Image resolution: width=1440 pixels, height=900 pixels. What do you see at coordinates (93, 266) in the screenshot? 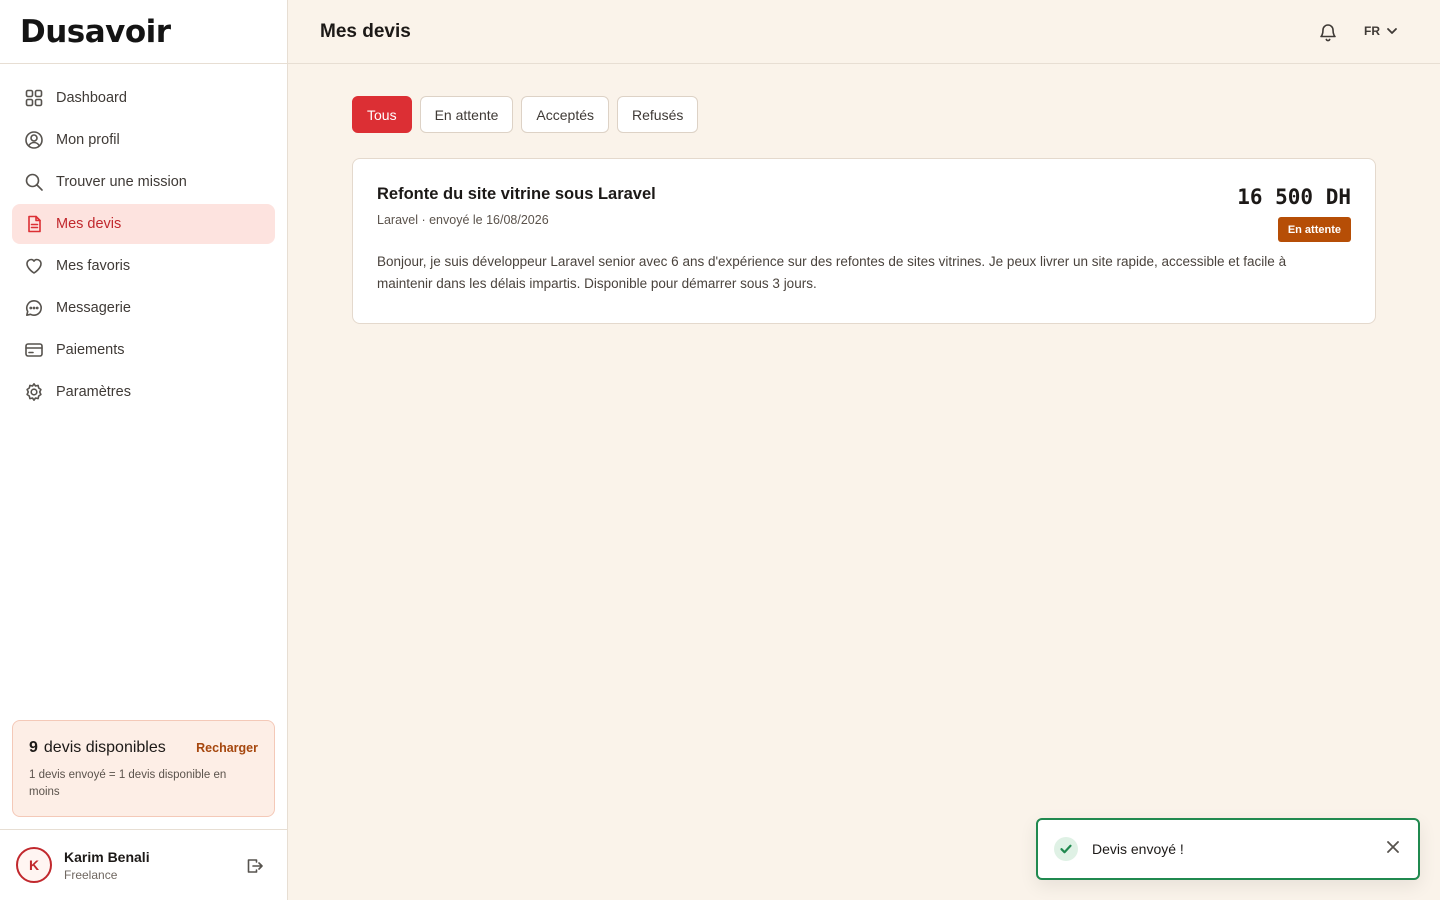
I see `sidebar-item-label: Mes favoris` at bounding box center [93, 266].